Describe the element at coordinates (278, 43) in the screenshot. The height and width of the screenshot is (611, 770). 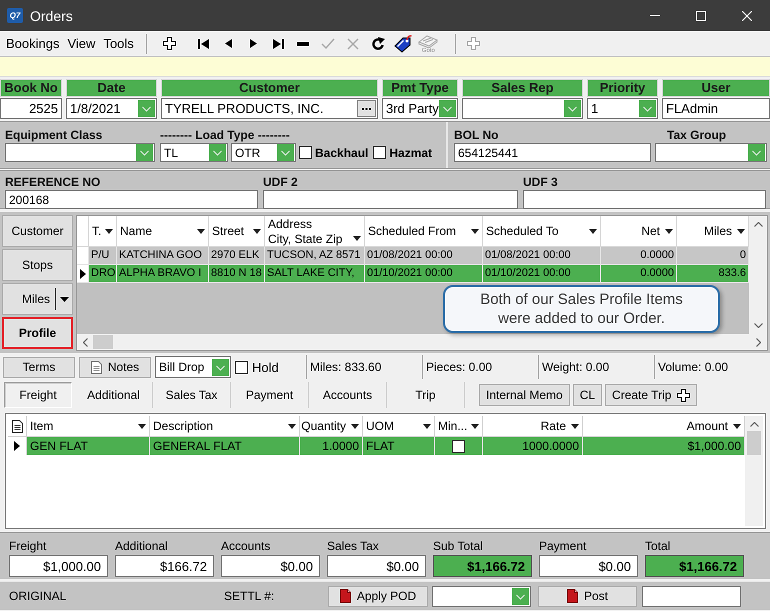
I see `skip-forward-icon` at that location.